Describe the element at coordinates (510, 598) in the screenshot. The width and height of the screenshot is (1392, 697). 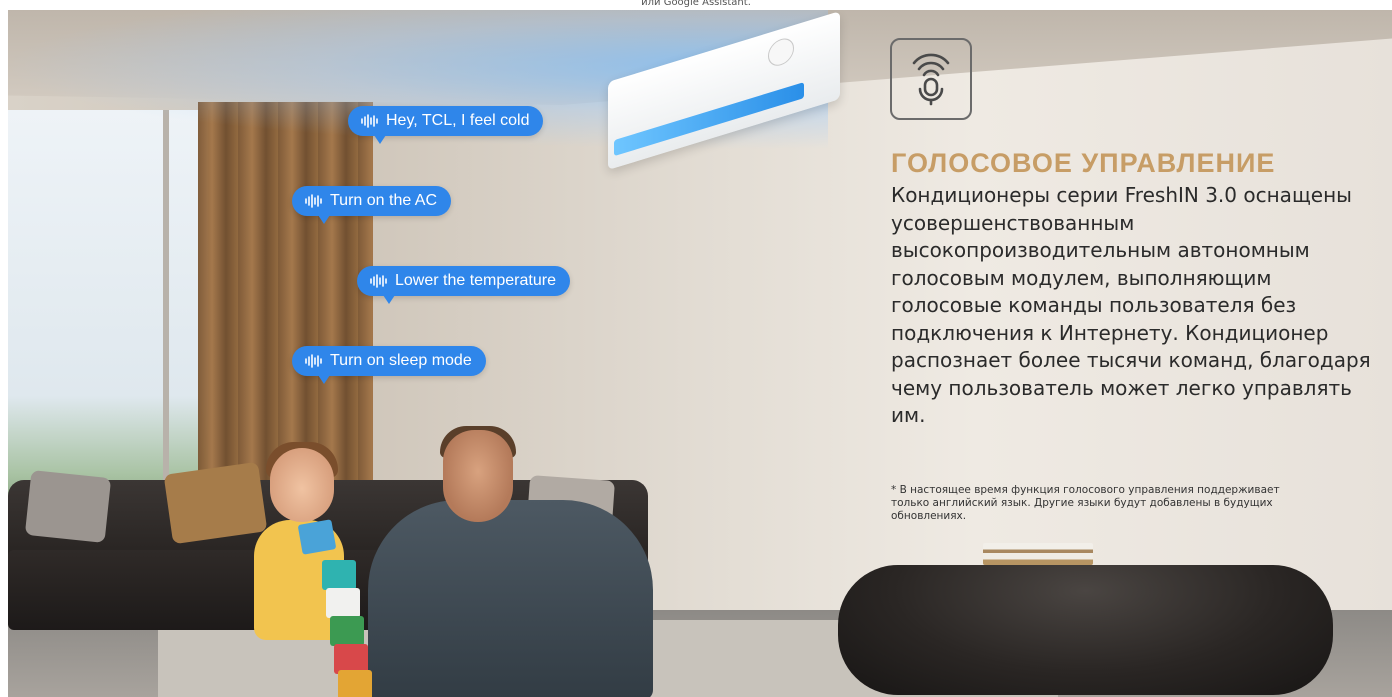
I see `man-figure` at that location.